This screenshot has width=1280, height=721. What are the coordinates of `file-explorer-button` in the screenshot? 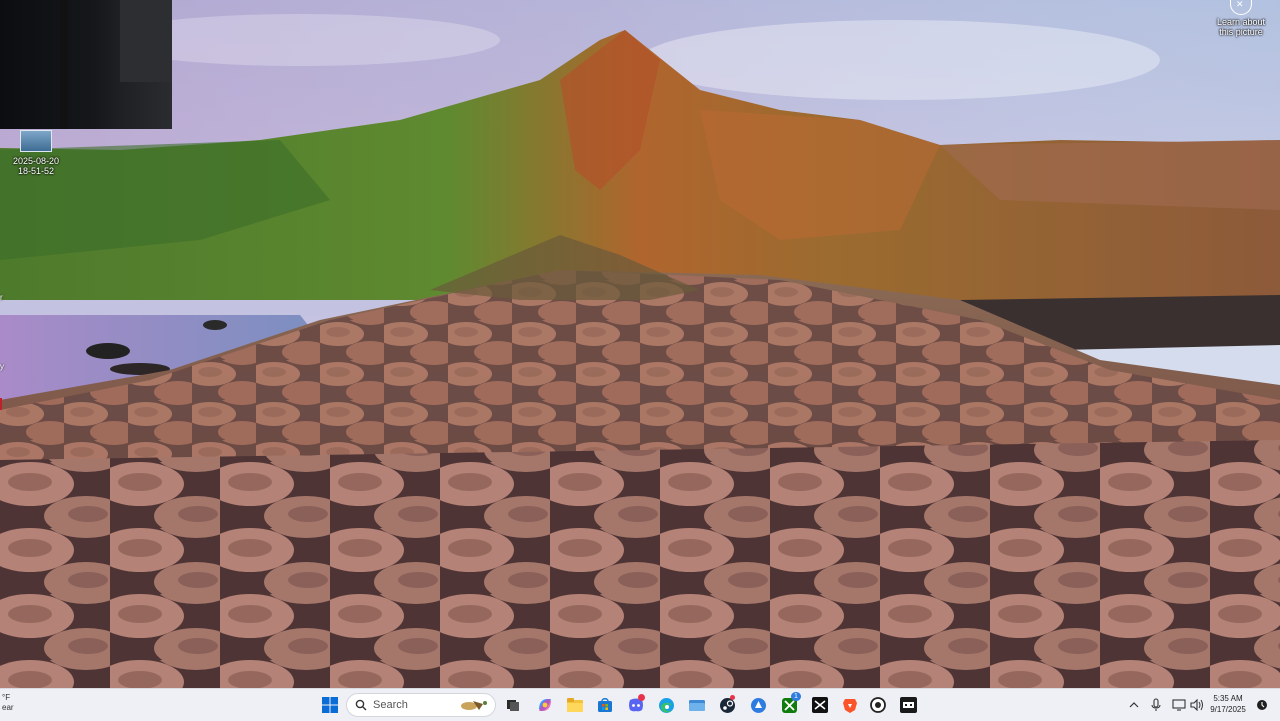 It's located at (575, 705).